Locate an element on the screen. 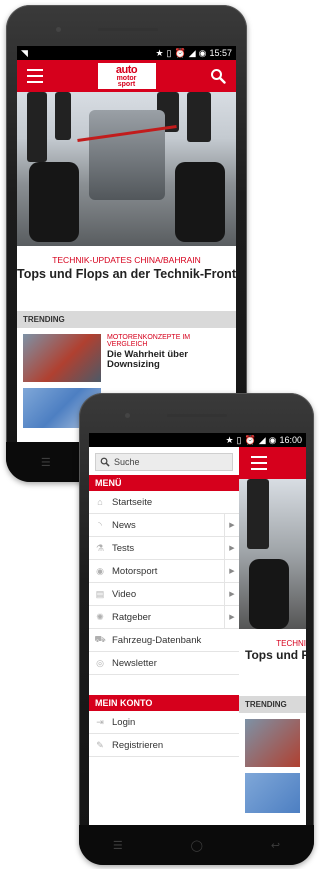 This screenshot has width=320, height=869. menu-item-label: Newsletter is located at coordinates (134, 663).